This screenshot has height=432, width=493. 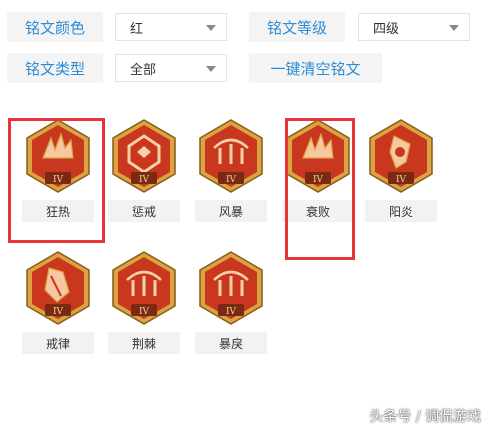 What do you see at coordinates (231, 211) in the screenshot?
I see `rune-name: 风暴` at bounding box center [231, 211].